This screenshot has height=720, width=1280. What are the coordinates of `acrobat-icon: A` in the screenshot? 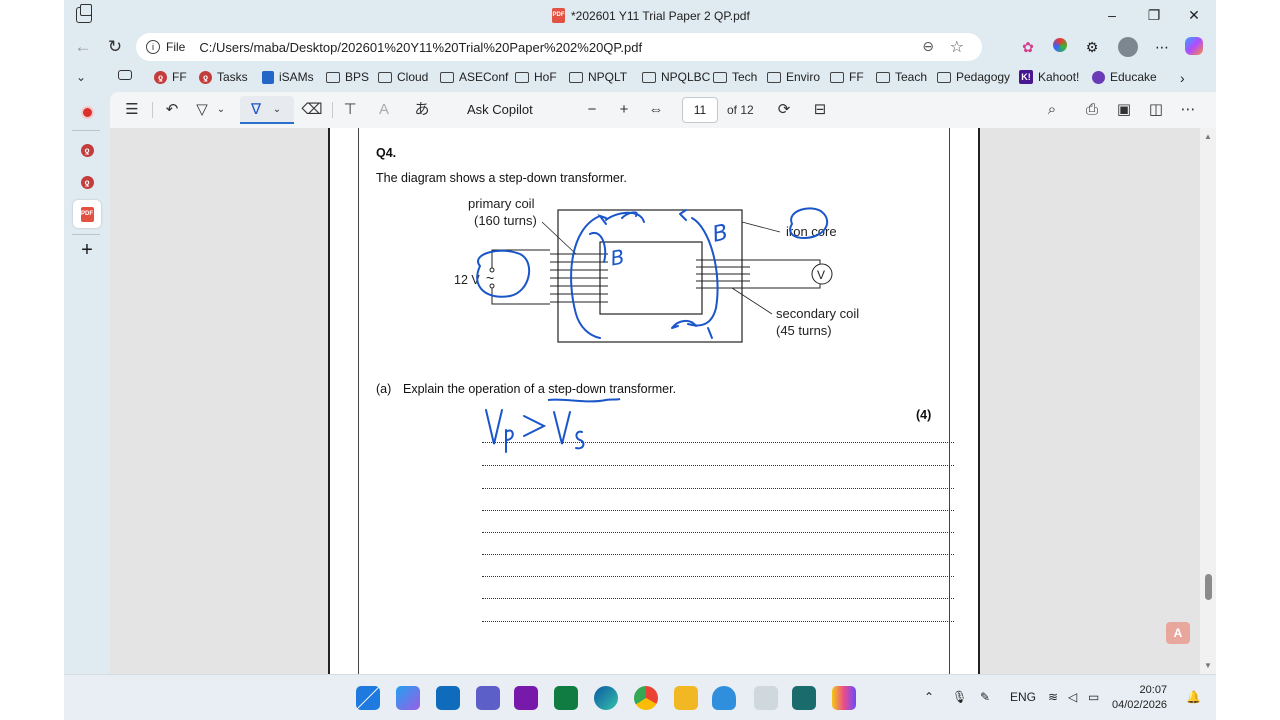 It's located at (1178, 633).